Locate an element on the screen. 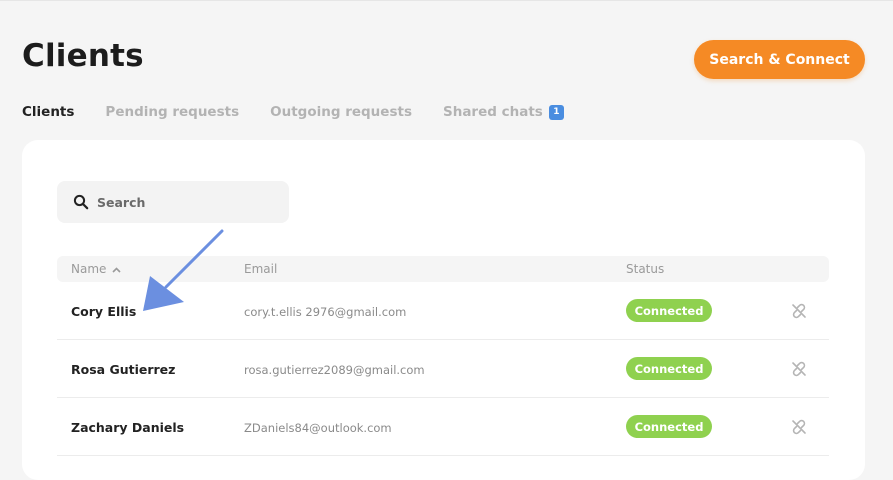 Image resolution: width=893 pixels, height=480 pixels. client-email: cory.t.ellis 2976@gmail.com is located at coordinates (325, 312).